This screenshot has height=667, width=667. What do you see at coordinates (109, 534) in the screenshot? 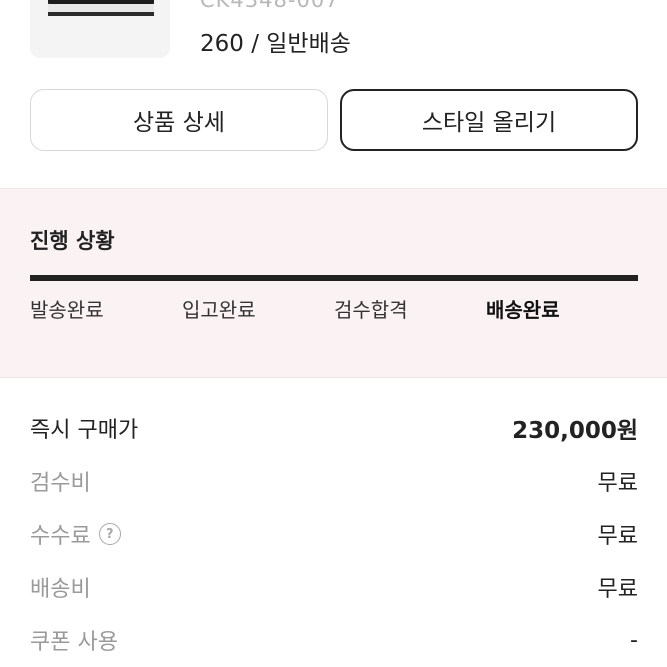
I see `help-icon: ?` at bounding box center [109, 534].